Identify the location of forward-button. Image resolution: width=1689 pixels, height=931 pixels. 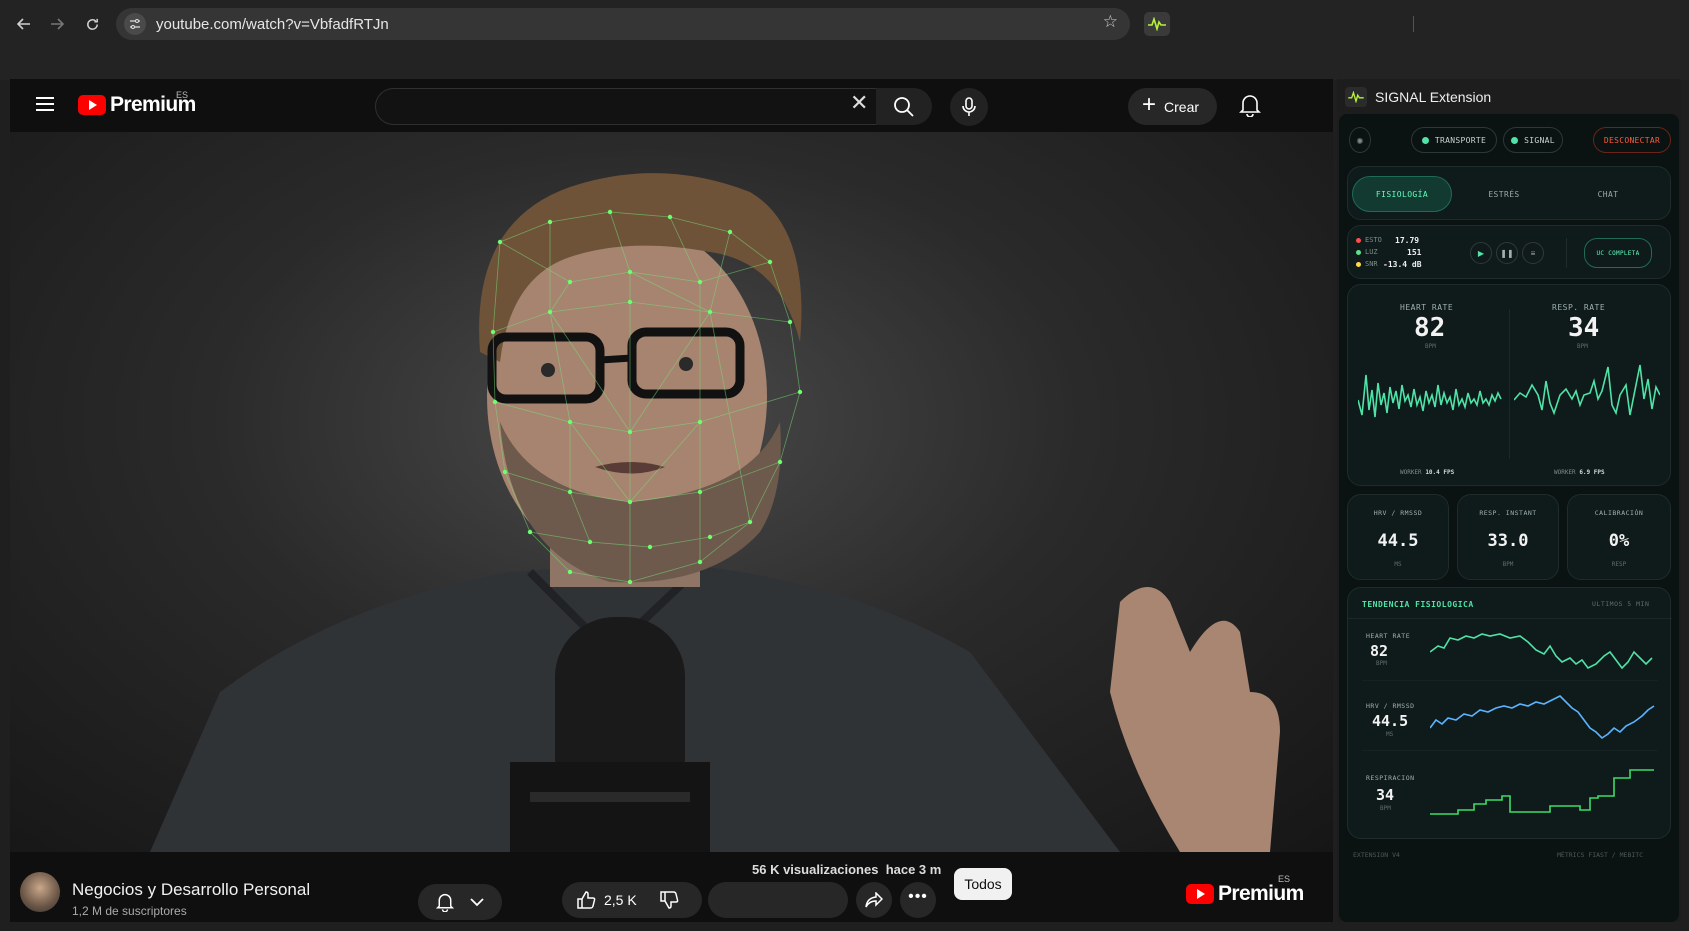
(57, 24).